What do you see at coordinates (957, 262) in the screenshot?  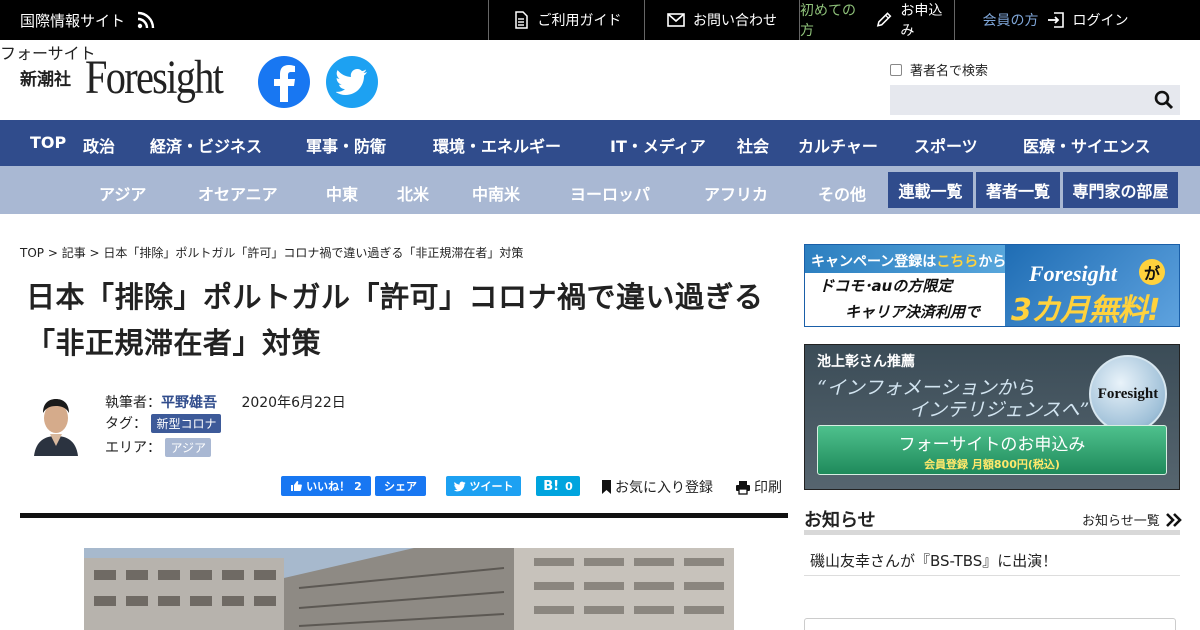 I see `campaign-head-highlight: こちら` at bounding box center [957, 262].